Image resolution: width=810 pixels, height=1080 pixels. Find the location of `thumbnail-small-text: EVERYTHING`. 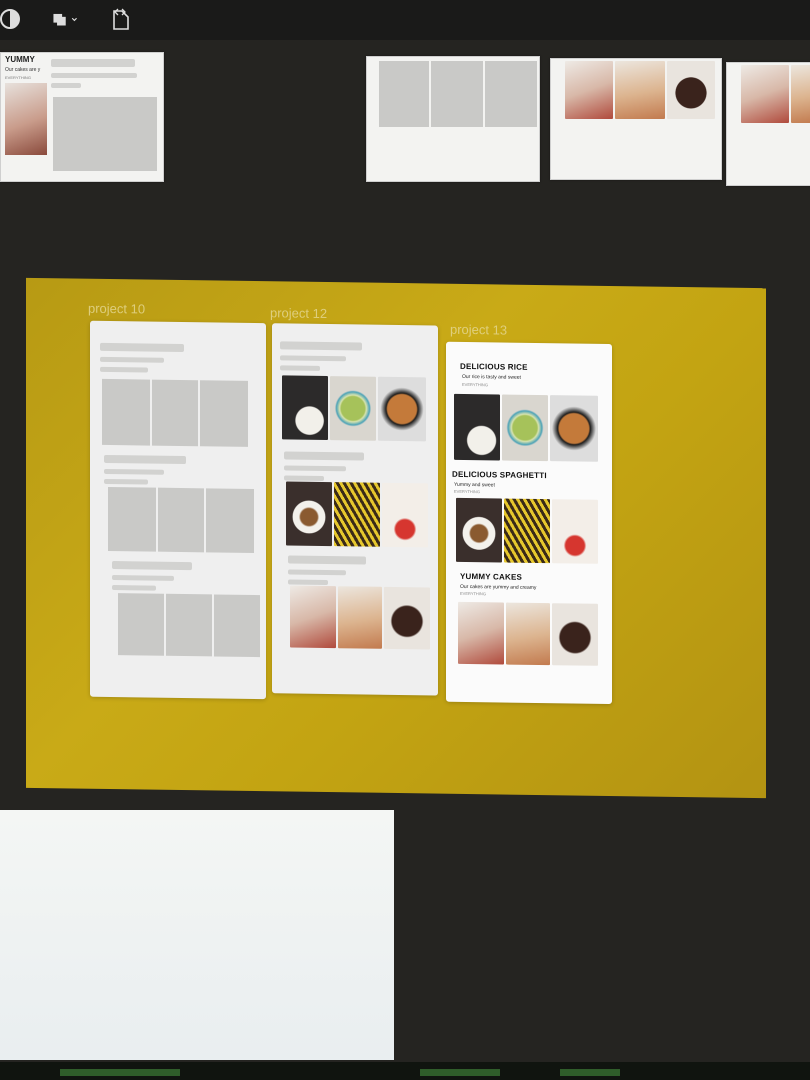

thumbnail-small-text: EVERYTHING is located at coordinates (18, 77).